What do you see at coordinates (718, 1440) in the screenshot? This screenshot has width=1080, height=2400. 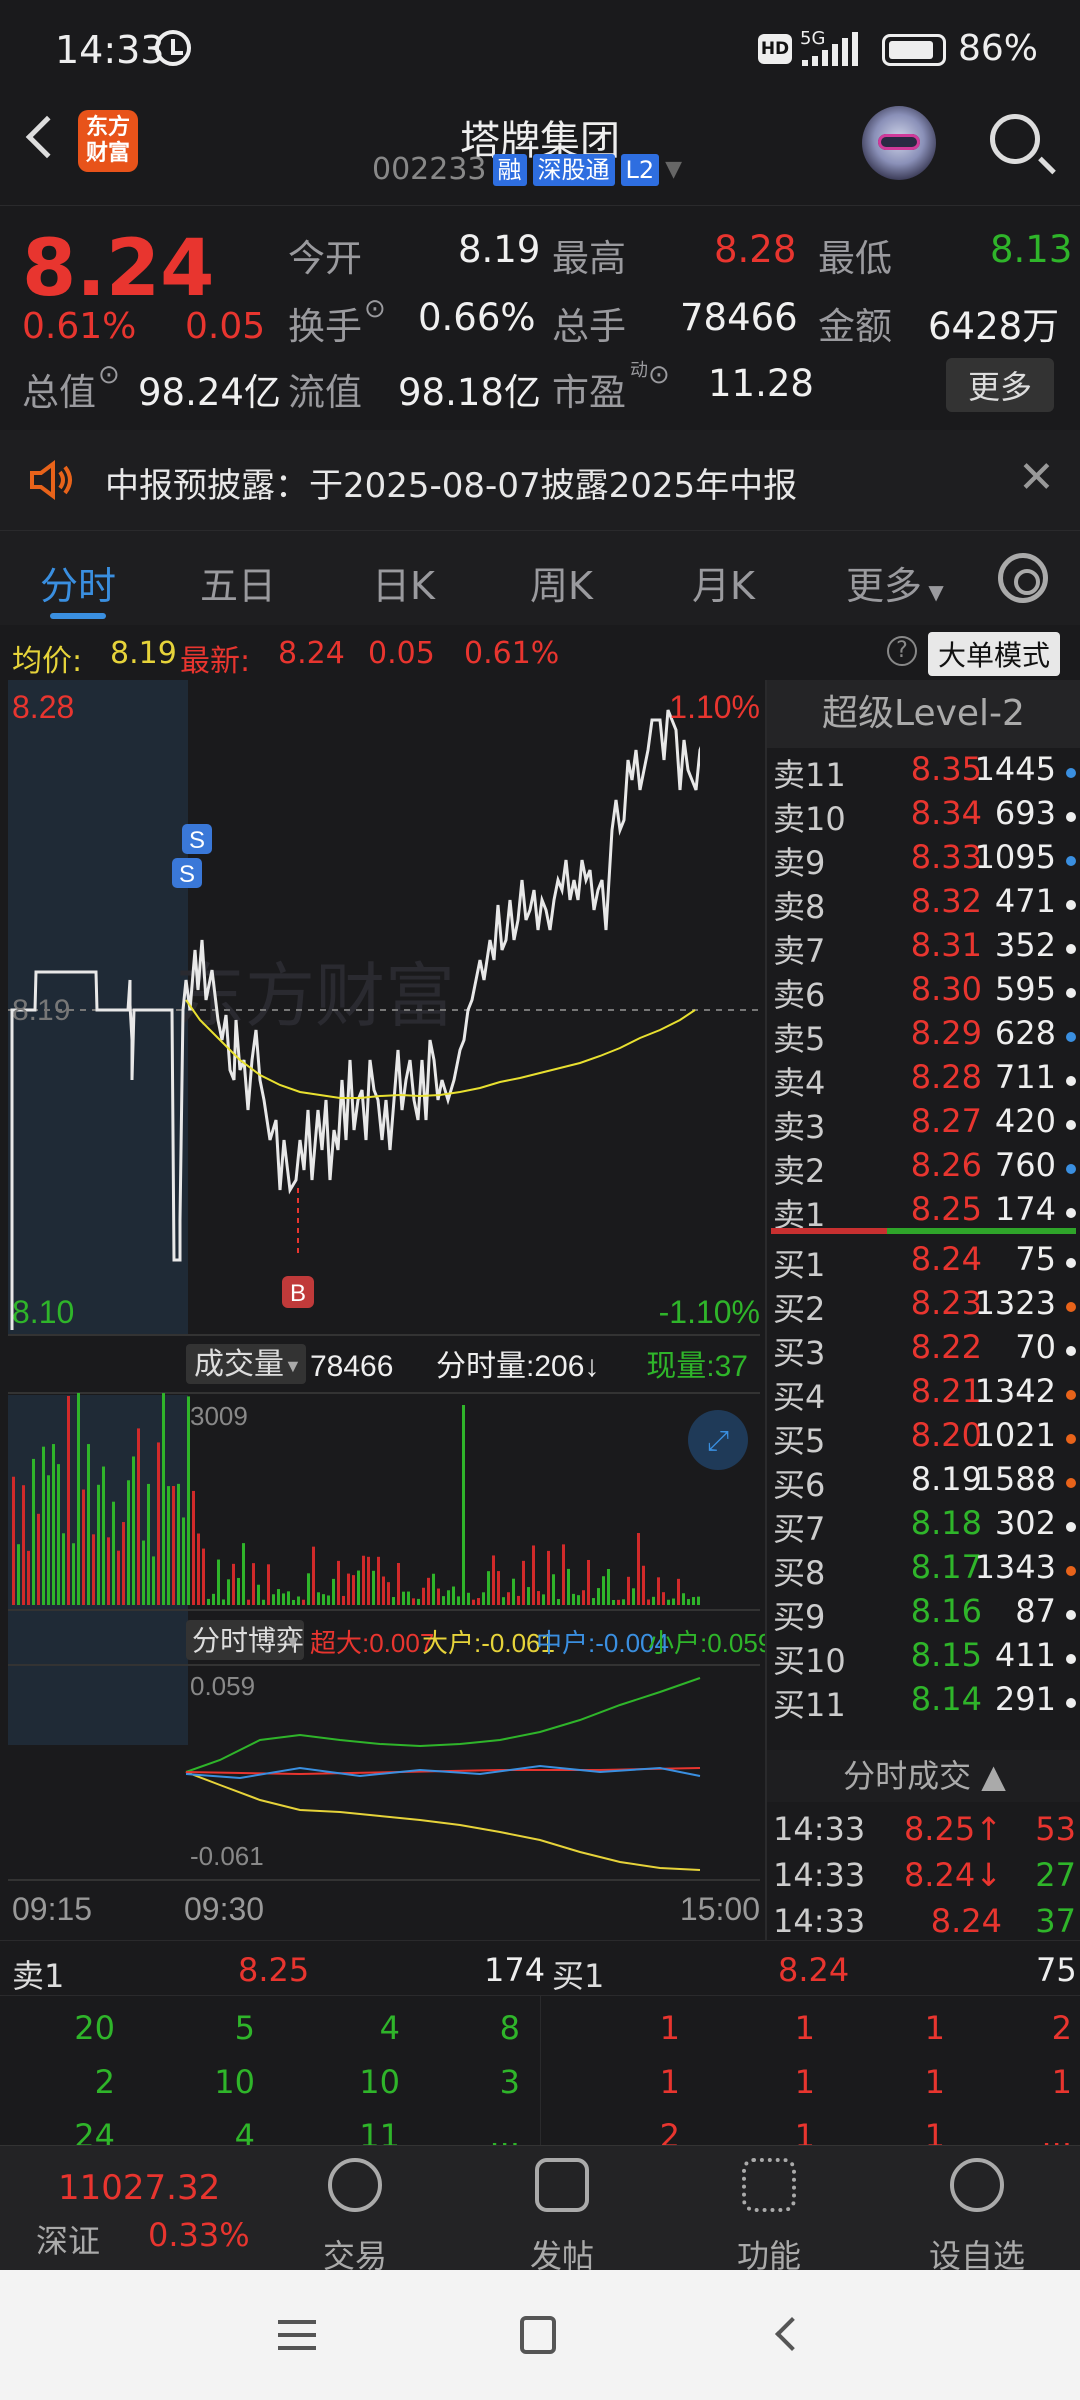 I see `expand-icon: ⤢` at bounding box center [718, 1440].